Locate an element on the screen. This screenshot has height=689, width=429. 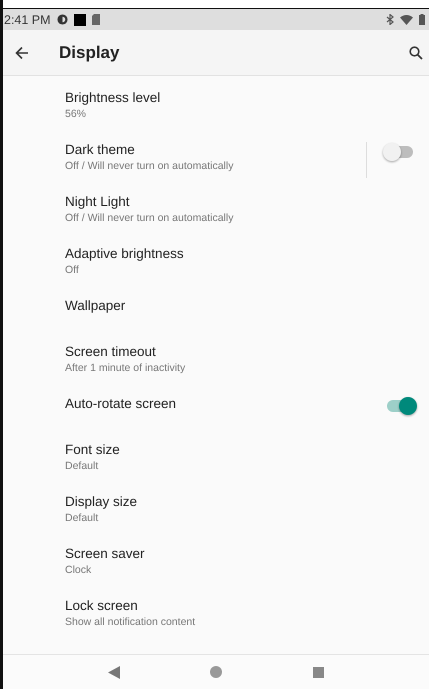
setting-title: Dark theme is located at coordinates (100, 149).